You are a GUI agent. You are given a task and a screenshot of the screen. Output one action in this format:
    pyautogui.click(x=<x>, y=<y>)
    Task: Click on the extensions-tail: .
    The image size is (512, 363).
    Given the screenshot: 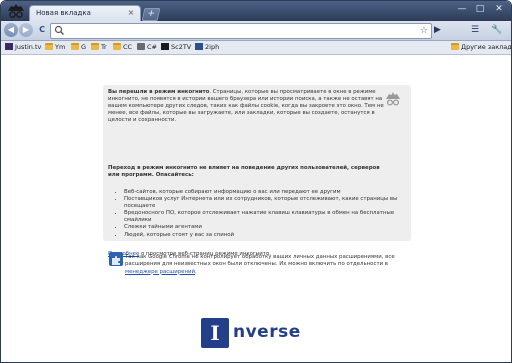 What is the action you would take?
    pyautogui.click(x=195, y=271)
    